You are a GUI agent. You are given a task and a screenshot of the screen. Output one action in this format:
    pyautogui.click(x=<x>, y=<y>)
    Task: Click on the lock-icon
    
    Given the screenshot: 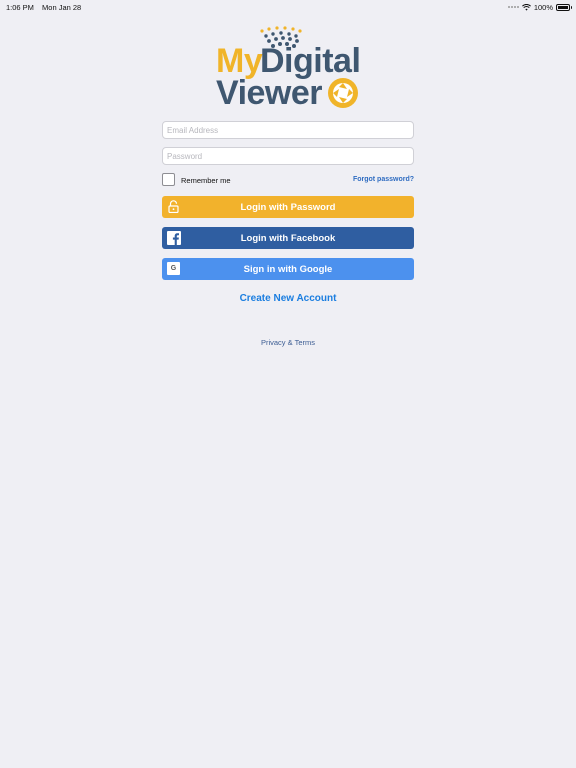 What is the action you would take?
    pyautogui.click(x=173, y=206)
    